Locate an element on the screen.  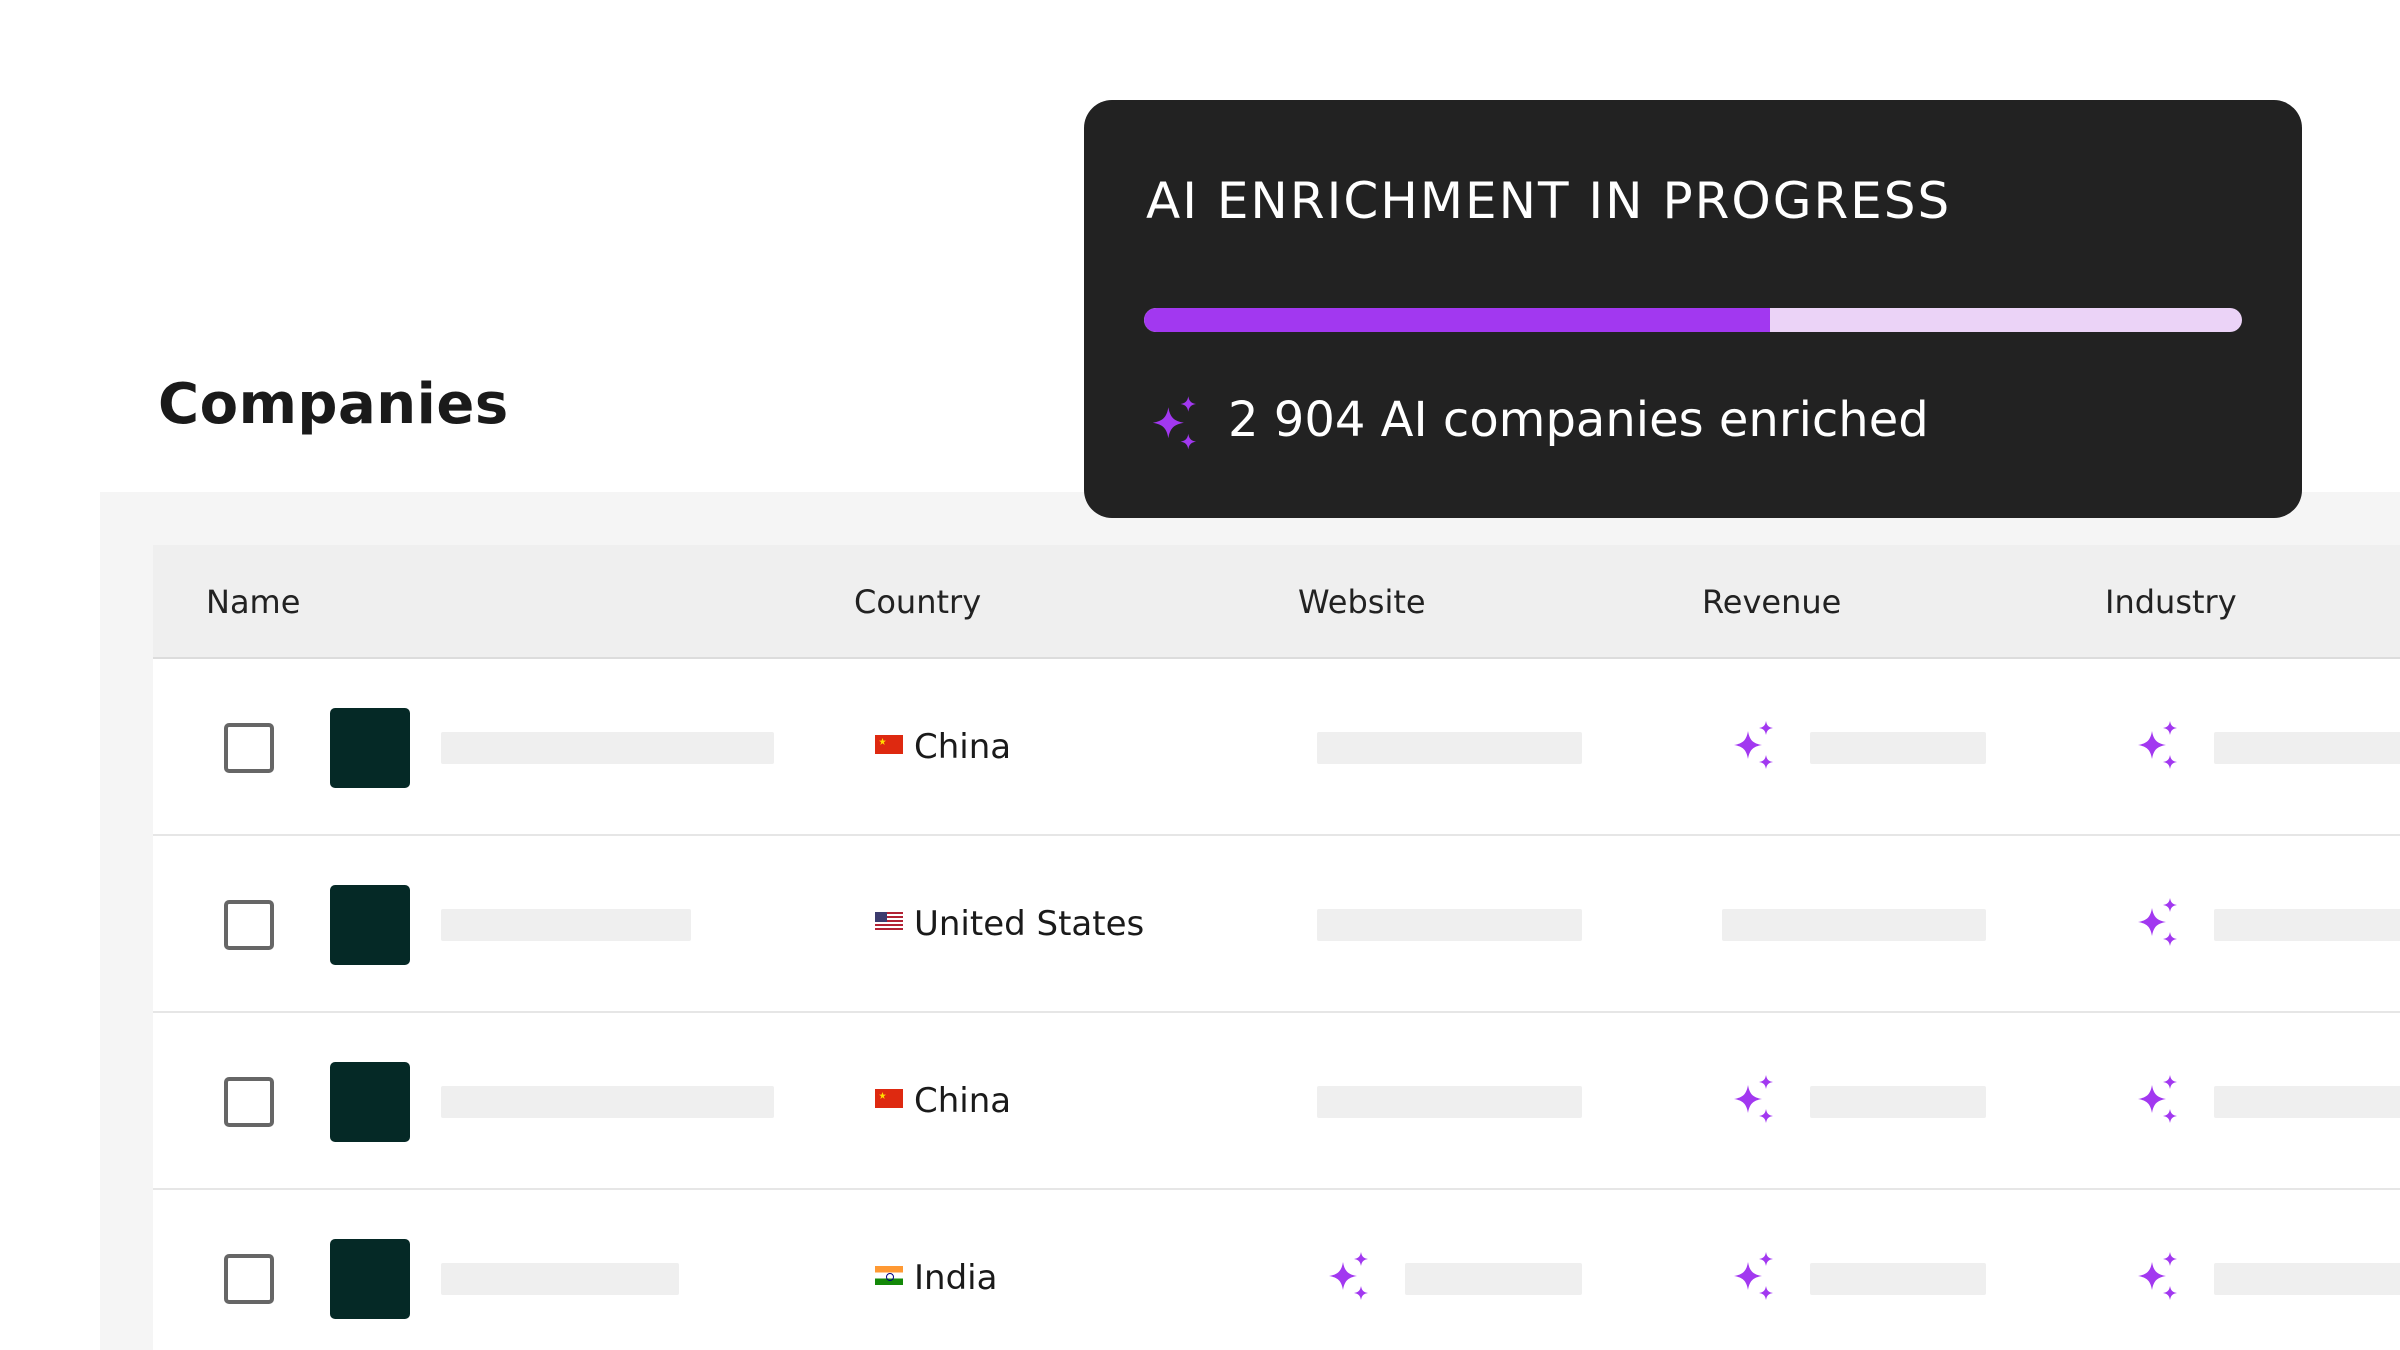
country-label: United States is located at coordinates (1029, 924).